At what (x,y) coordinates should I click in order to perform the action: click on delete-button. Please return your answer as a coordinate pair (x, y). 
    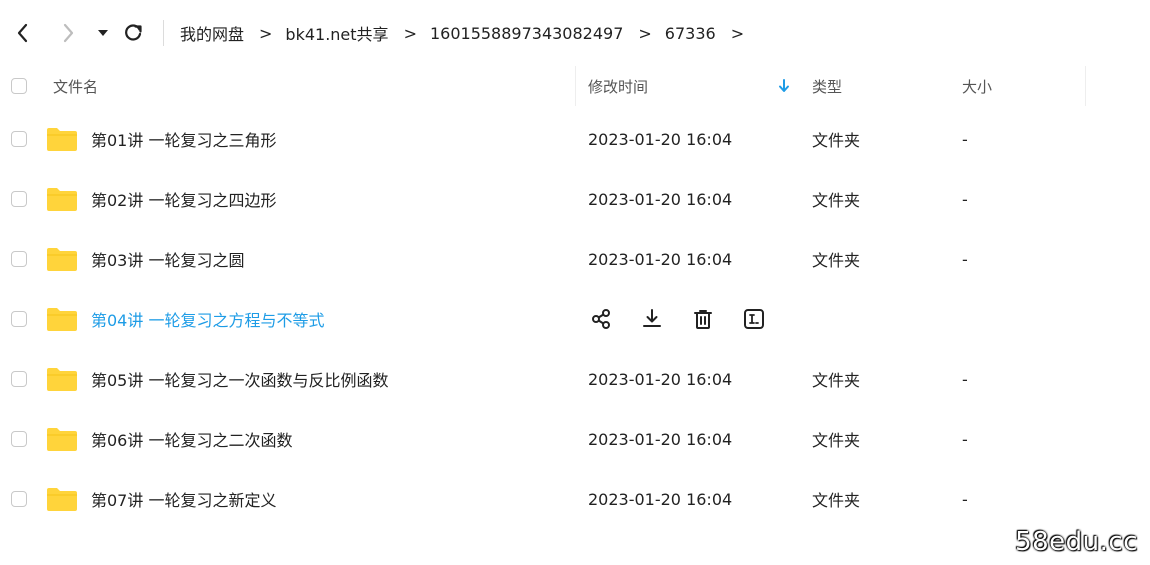
    Looking at the image, I should click on (703, 319).